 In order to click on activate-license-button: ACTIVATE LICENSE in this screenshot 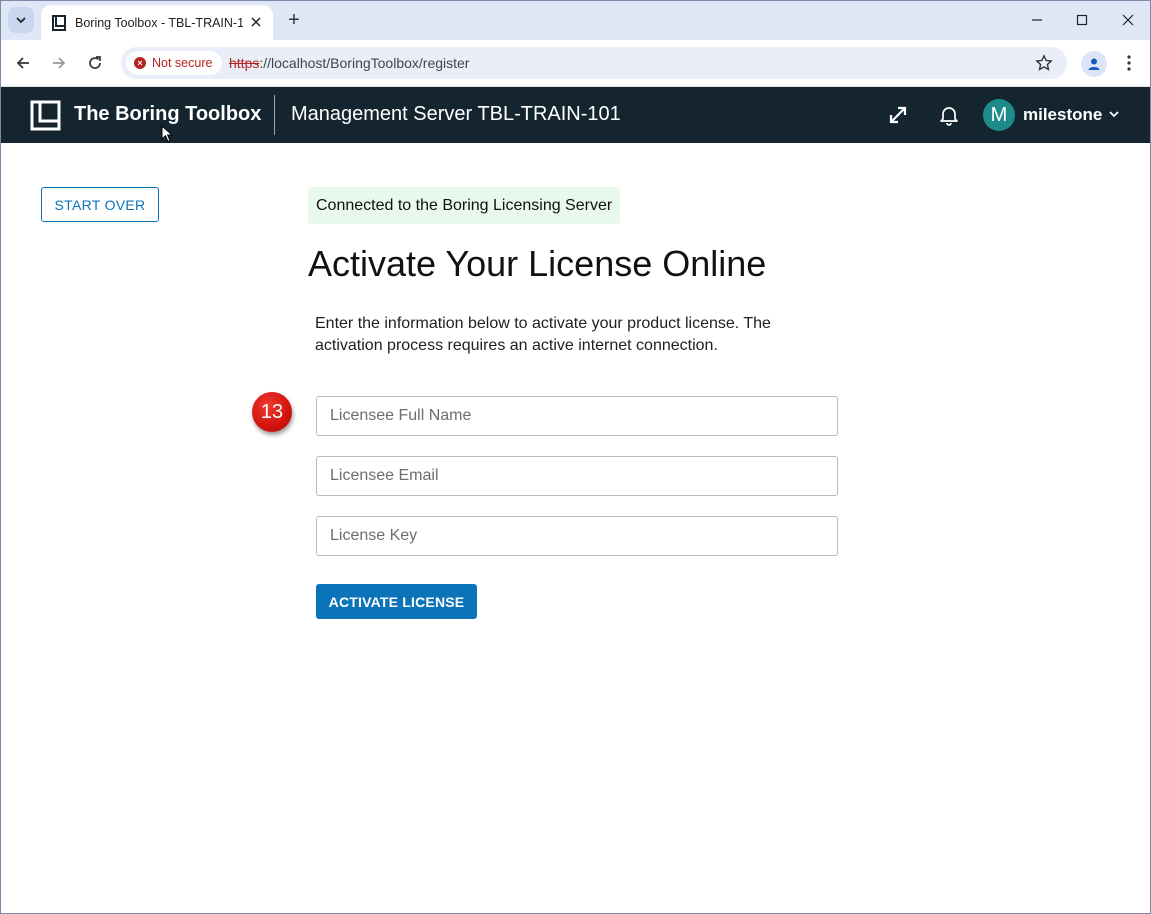, I will do `click(396, 601)`.